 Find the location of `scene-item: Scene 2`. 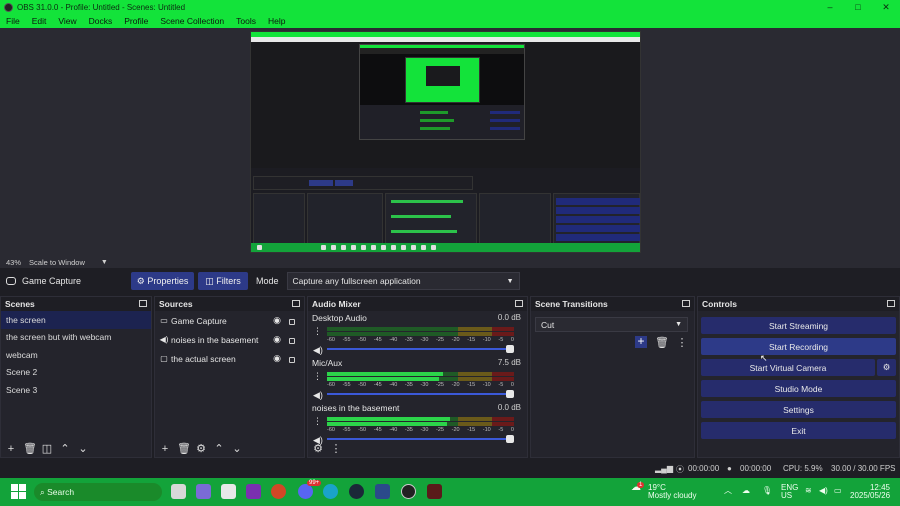

scene-item: Scene 2 is located at coordinates (76, 373).